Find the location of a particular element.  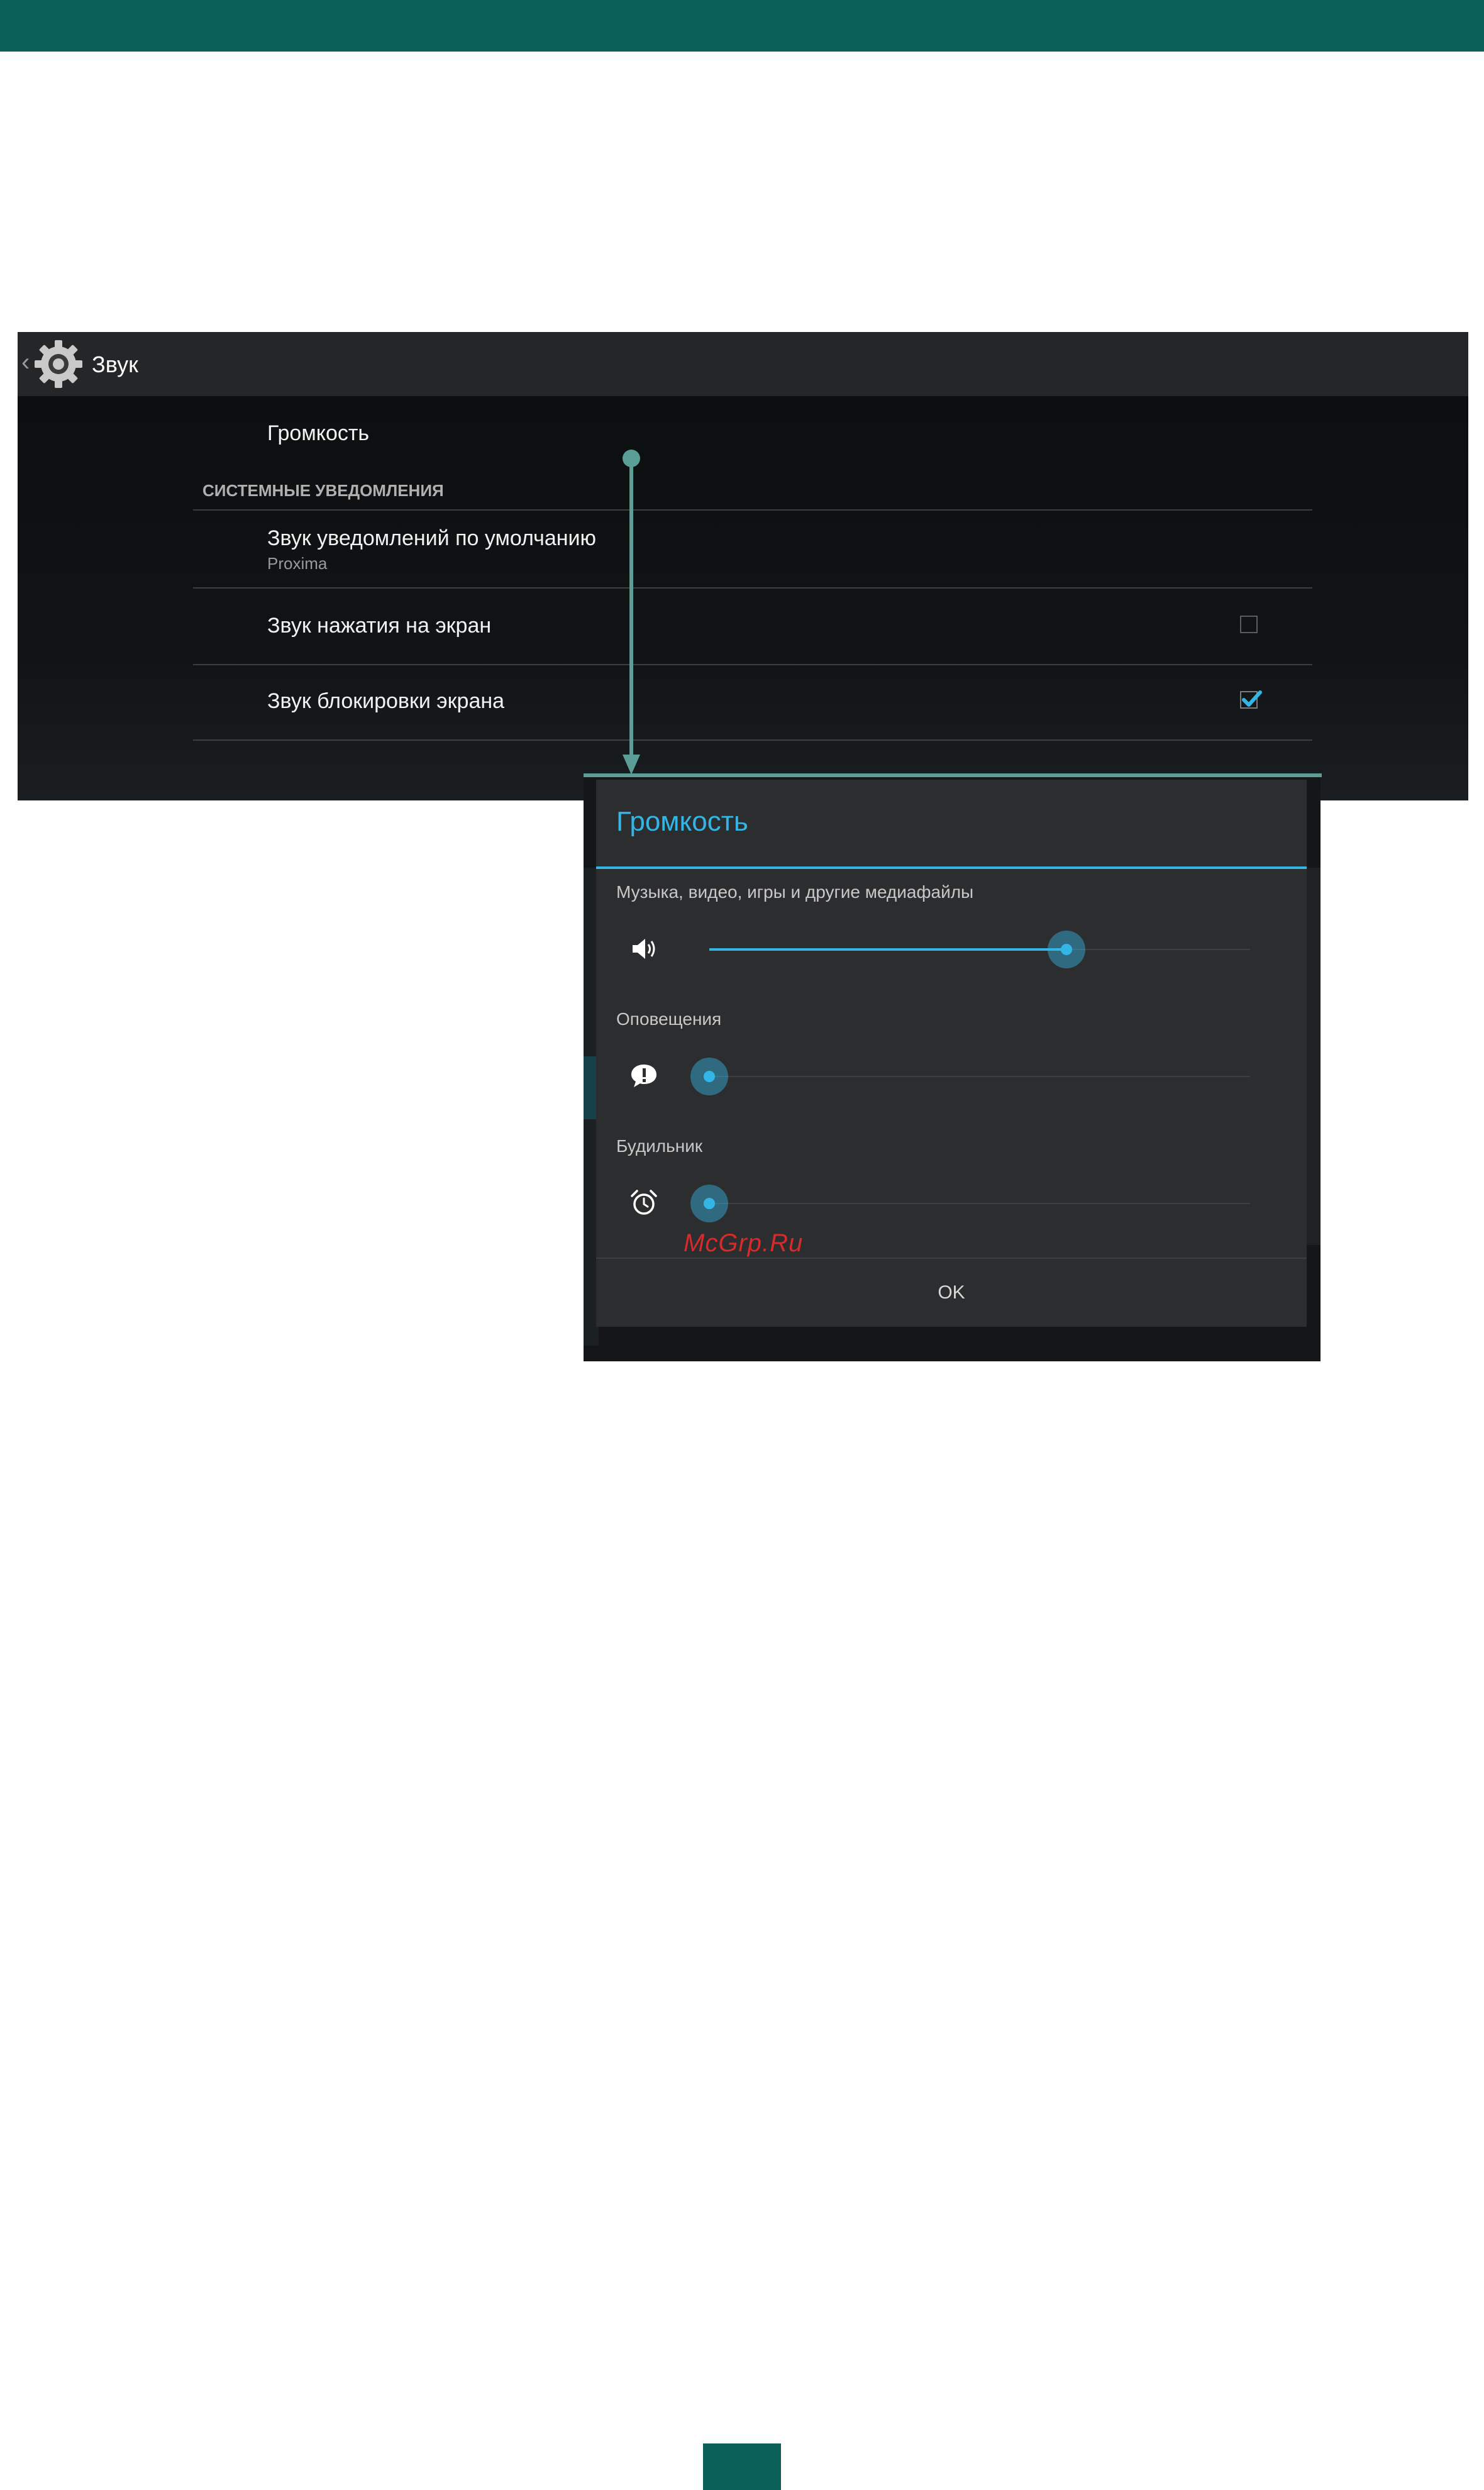

media-volume-slider is located at coordinates (970, 949).